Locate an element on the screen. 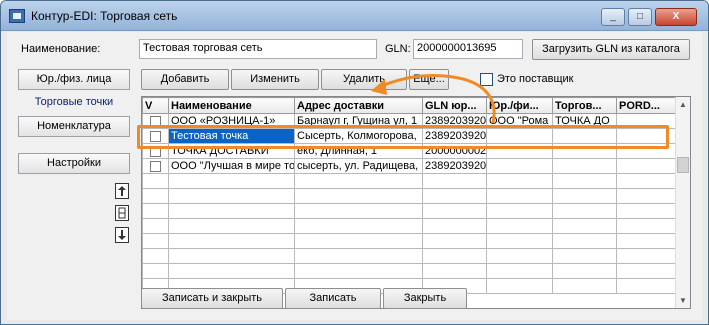 The width and height of the screenshot is (709, 325). row-address: Барнаул г, Гущина ул, 1 is located at coordinates (358, 121).